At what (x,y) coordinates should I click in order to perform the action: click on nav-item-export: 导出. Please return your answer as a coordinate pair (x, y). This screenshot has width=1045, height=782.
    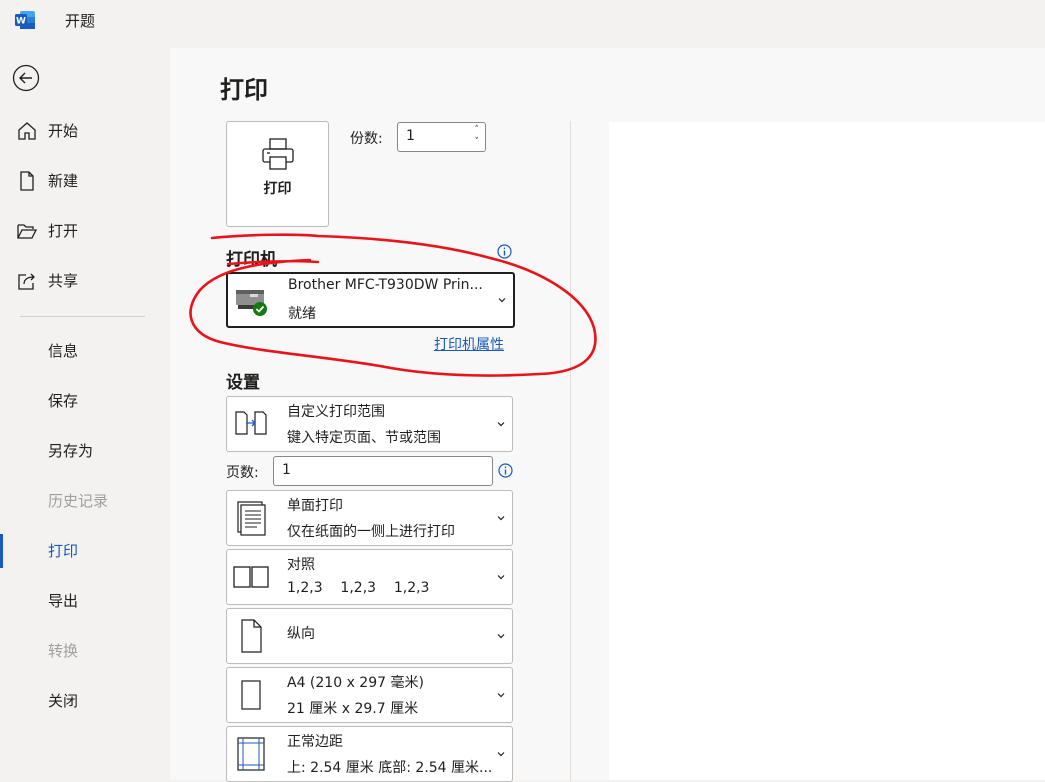
    Looking at the image, I should click on (85, 600).